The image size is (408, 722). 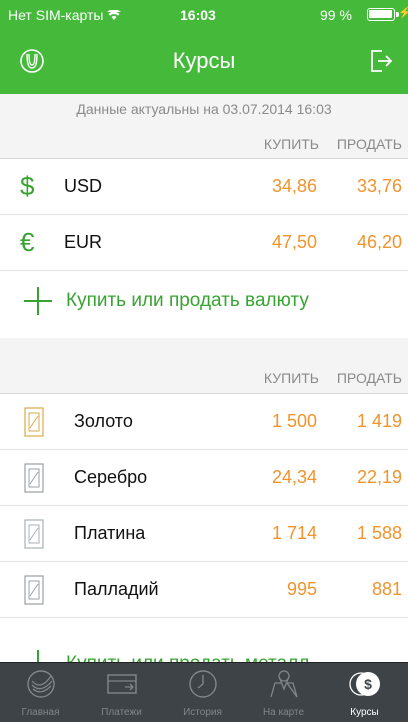 What do you see at coordinates (379, 533) in the screenshot?
I see `sell-rate: 1 588` at bounding box center [379, 533].